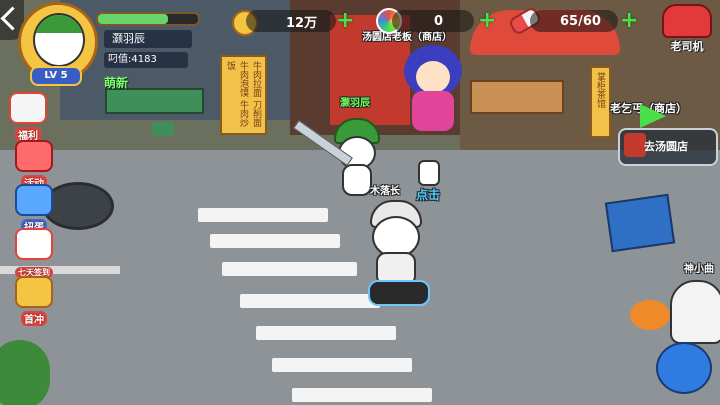  Describe the element at coordinates (653, 116) in the screenshot. I see `green-arrow-icon` at that location.